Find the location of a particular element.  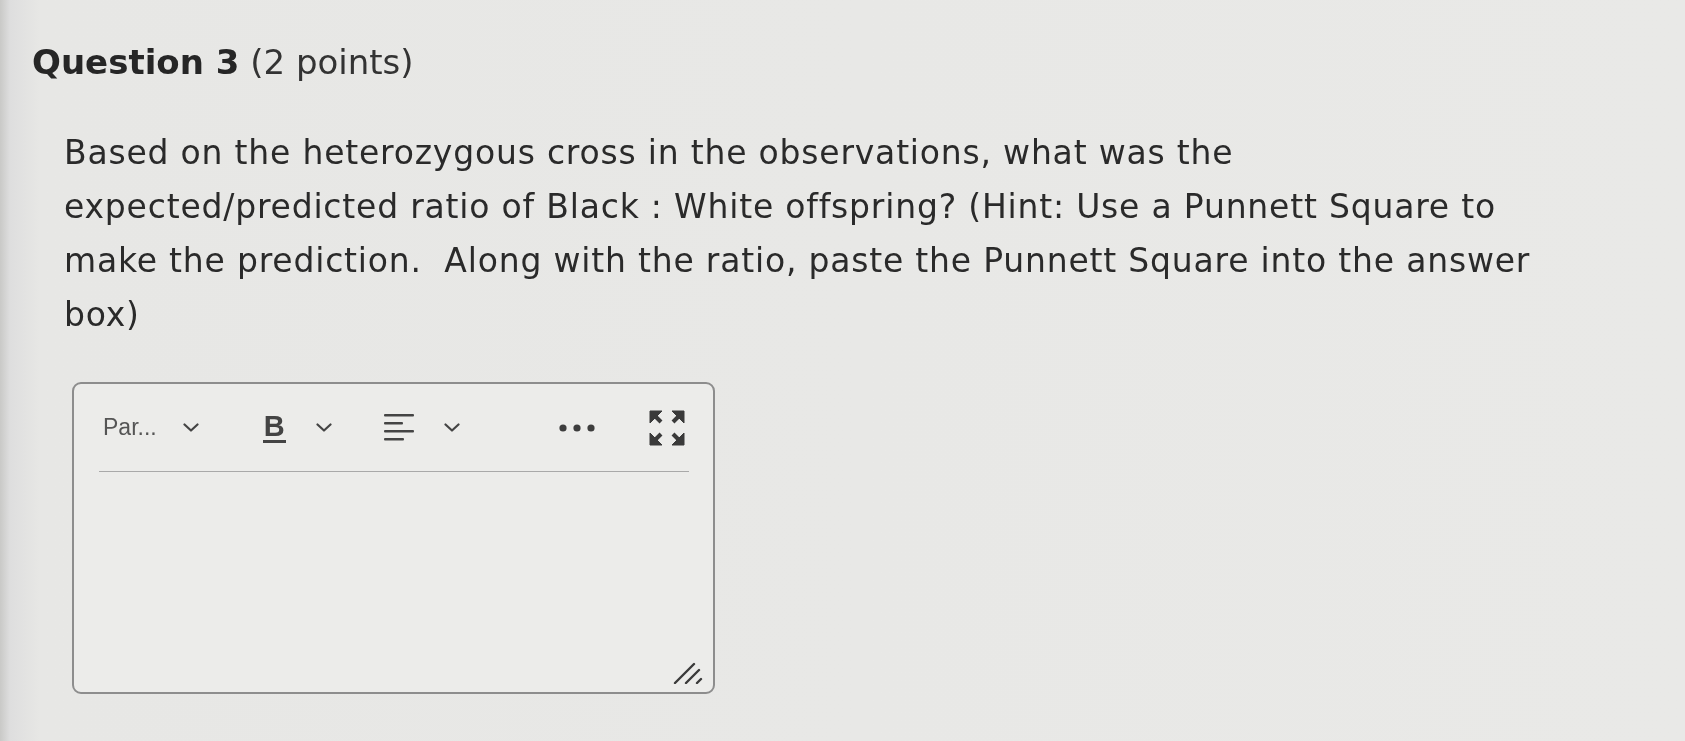

bold-button: B is located at coordinates (297, 427).